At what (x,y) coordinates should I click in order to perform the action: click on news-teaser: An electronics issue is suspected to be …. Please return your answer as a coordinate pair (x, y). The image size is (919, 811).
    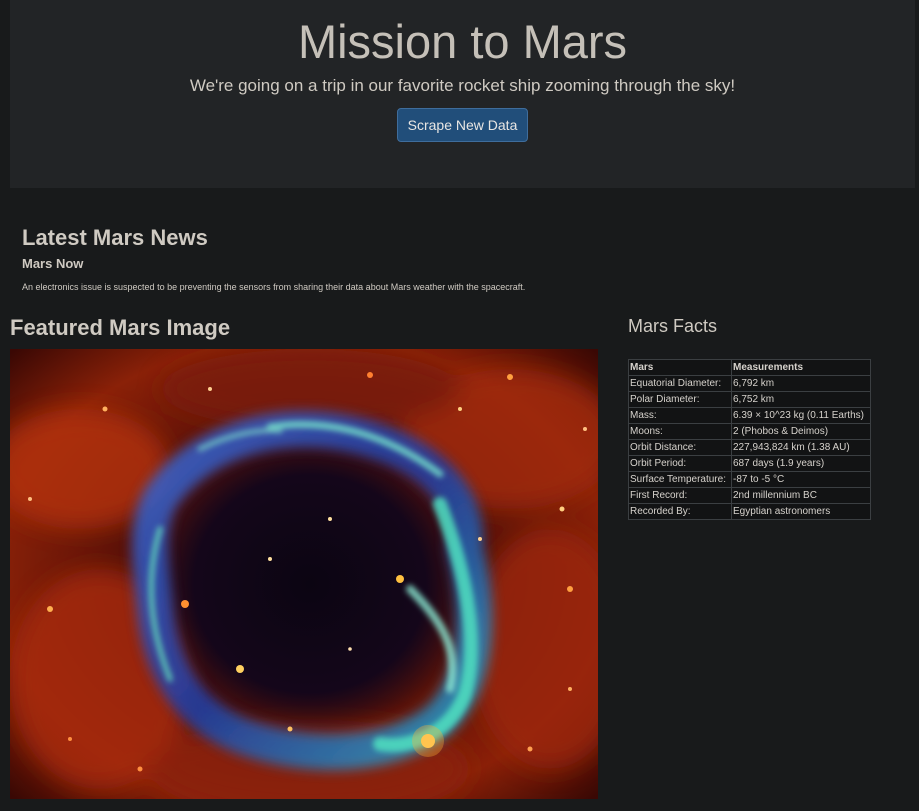
    Looking at the image, I should click on (274, 287).